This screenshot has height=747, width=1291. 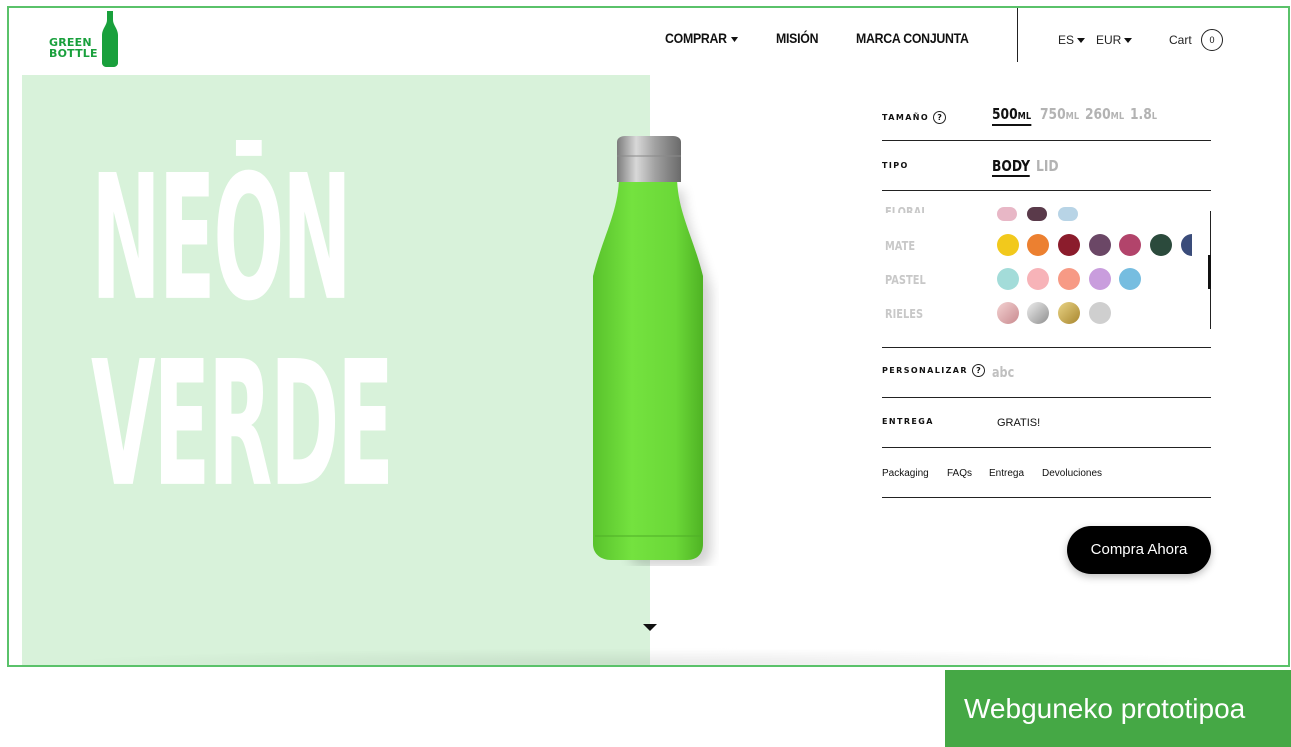 What do you see at coordinates (73, 53) in the screenshot?
I see `brand-line-2: BOTTLE` at bounding box center [73, 53].